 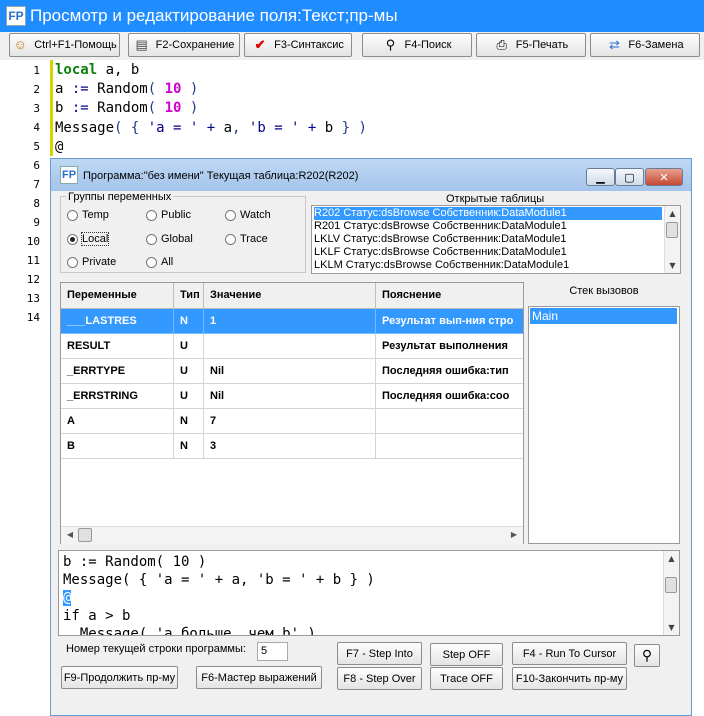 I want to click on syntax-button: ✔ F3-Синтаксис, so click(x=298, y=45).